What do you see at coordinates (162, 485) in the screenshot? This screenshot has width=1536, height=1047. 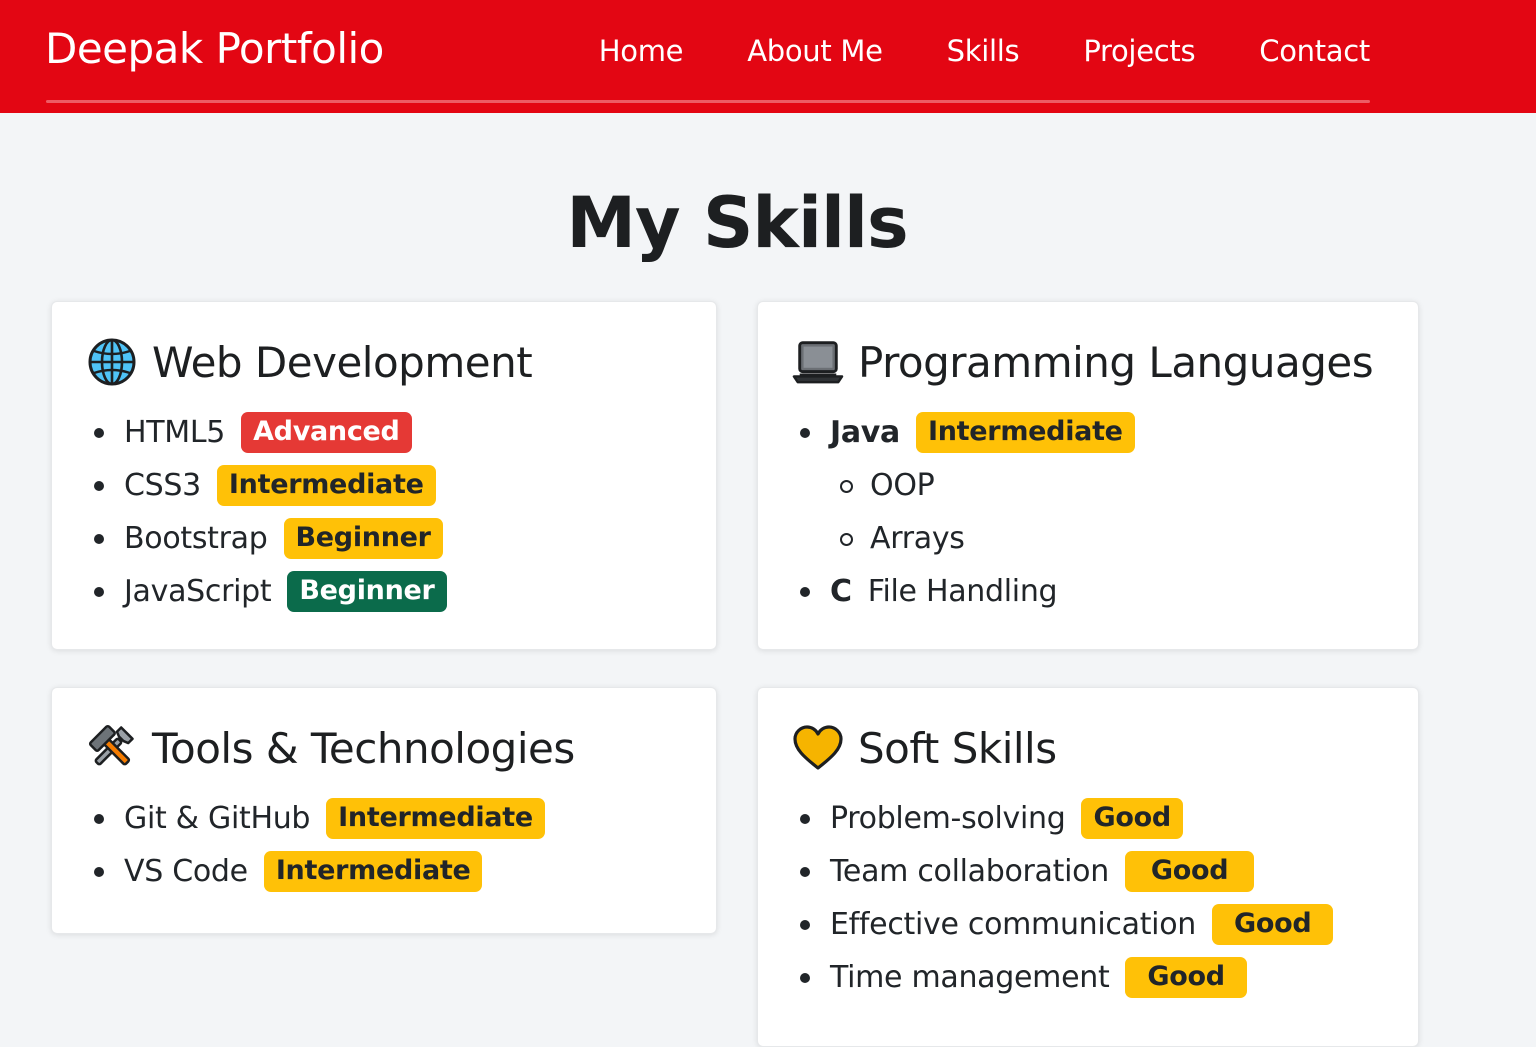 I see `skill-label: CSS3` at bounding box center [162, 485].